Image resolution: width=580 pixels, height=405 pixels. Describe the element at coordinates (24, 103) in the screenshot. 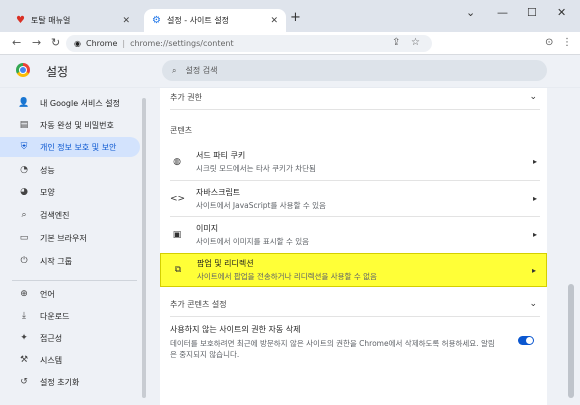

I see `person-icon: 👤` at that location.